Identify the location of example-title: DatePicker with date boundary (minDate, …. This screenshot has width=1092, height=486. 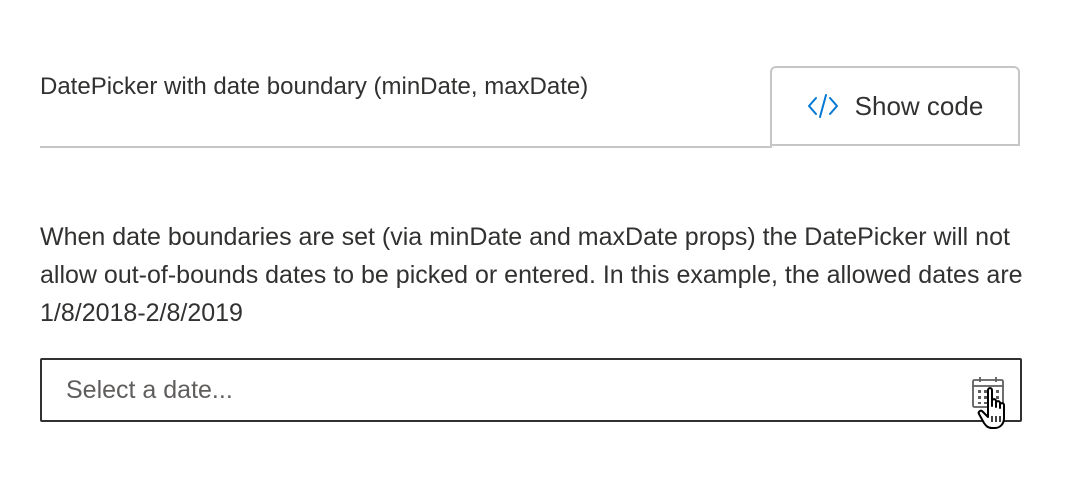
(314, 86).